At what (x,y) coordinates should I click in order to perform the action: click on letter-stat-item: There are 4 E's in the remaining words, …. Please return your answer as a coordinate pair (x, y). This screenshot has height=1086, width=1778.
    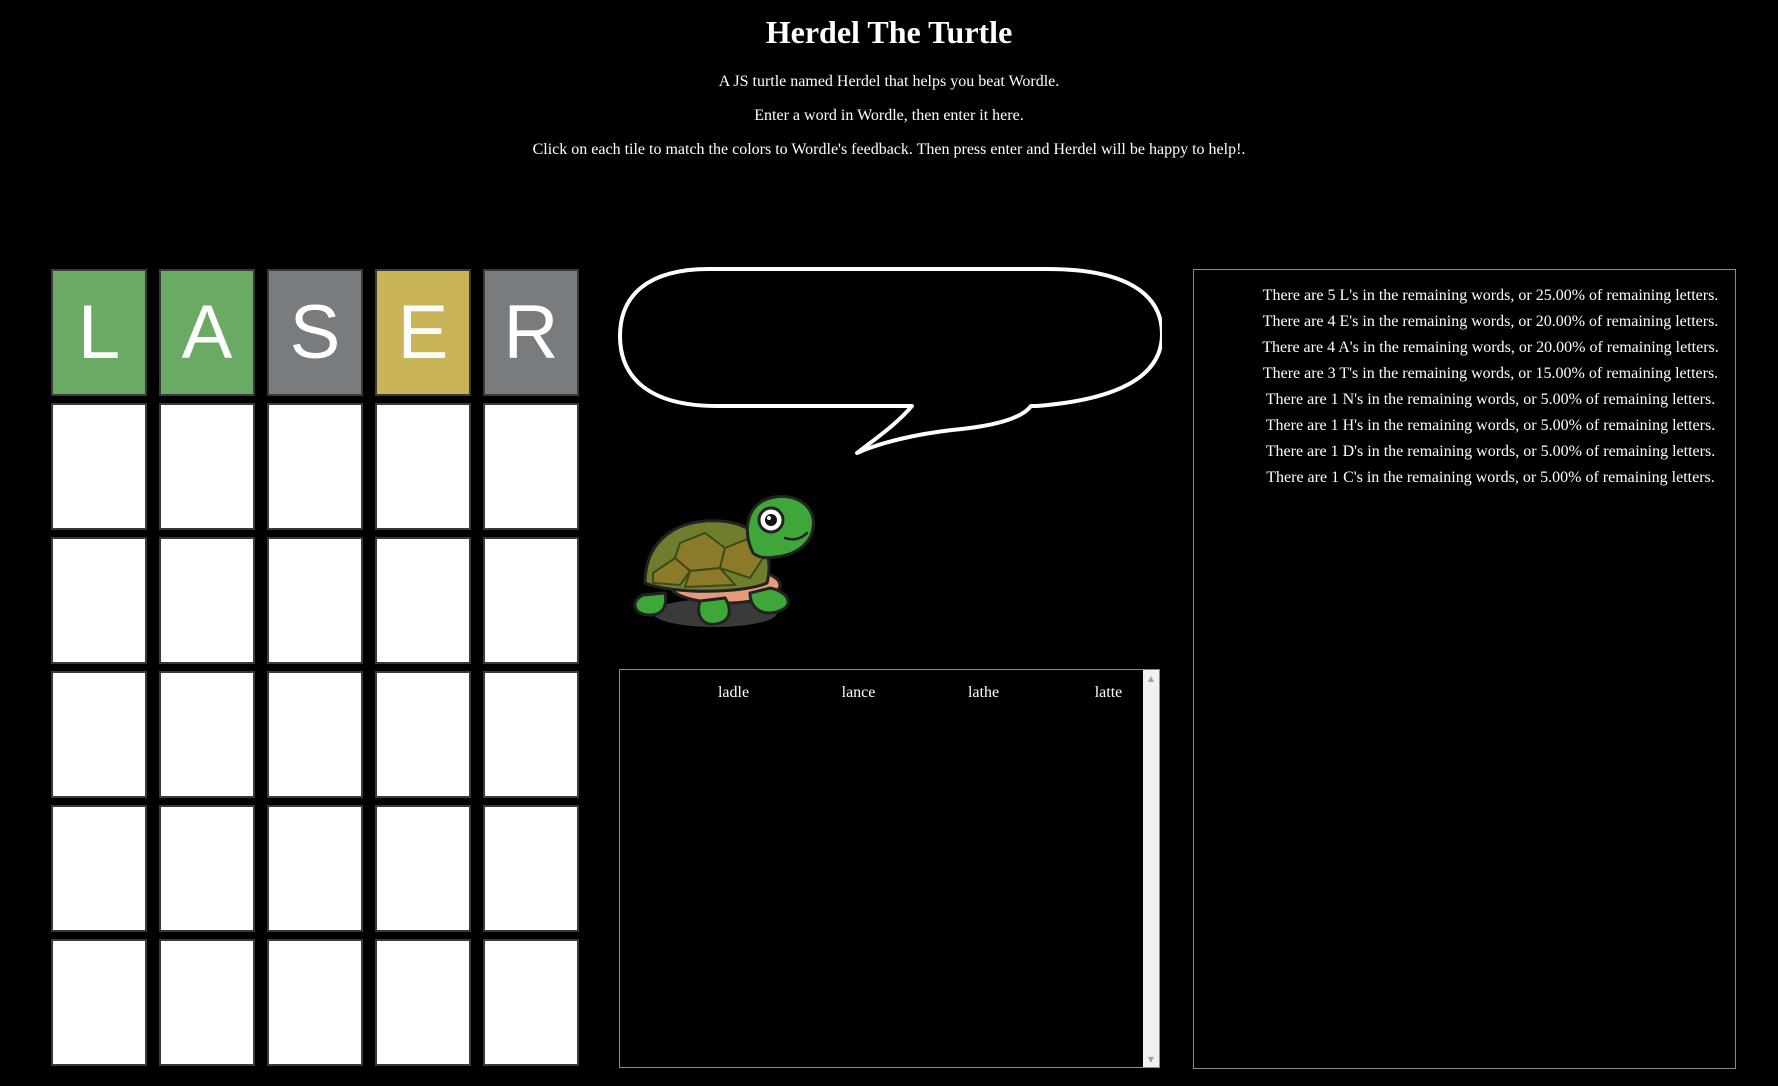
    Looking at the image, I should click on (1490, 321).